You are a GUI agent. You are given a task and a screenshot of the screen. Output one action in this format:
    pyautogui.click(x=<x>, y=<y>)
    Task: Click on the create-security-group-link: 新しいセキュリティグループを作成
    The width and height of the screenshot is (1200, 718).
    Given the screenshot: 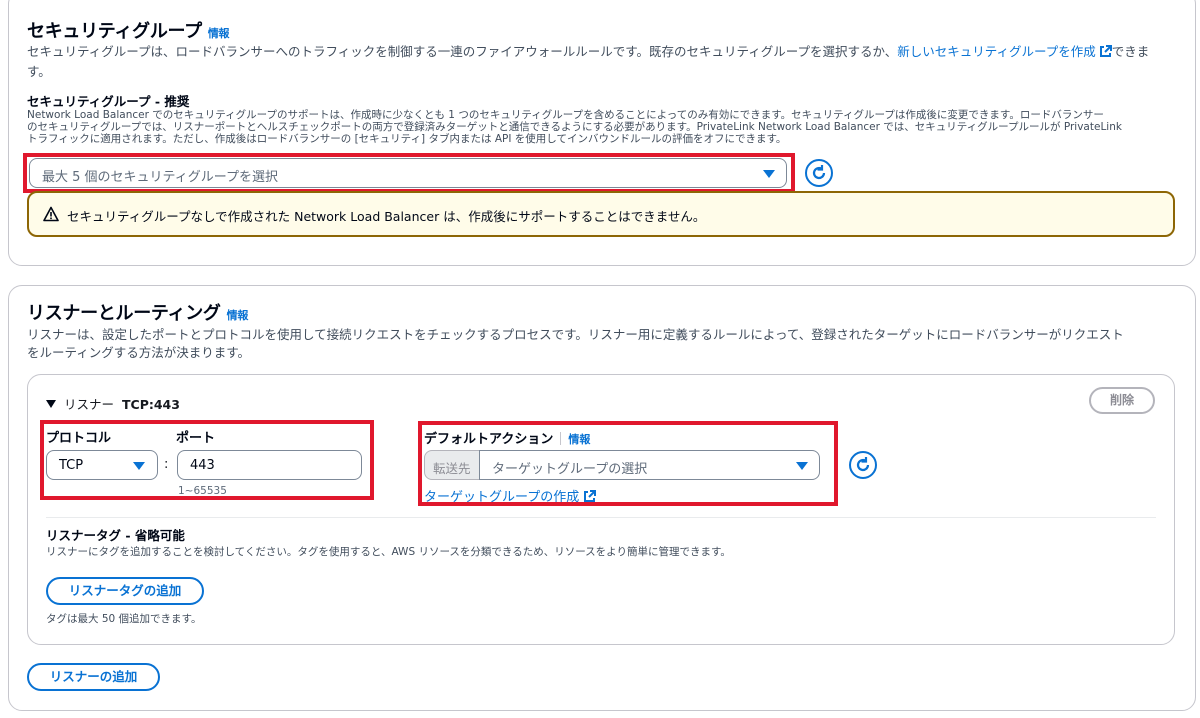 What is the action you would take?
    pyautogui.click(x=1004, y=51)
    